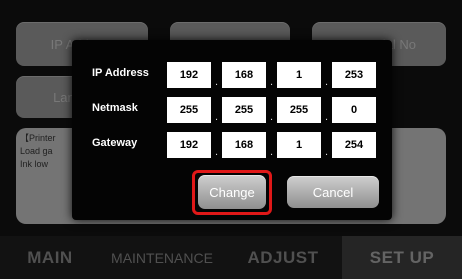 The image size is (462, 279). Describe the element at coordinates (120, 73) in the screenshot. I see `ip-address-label: IP Address` at that location.